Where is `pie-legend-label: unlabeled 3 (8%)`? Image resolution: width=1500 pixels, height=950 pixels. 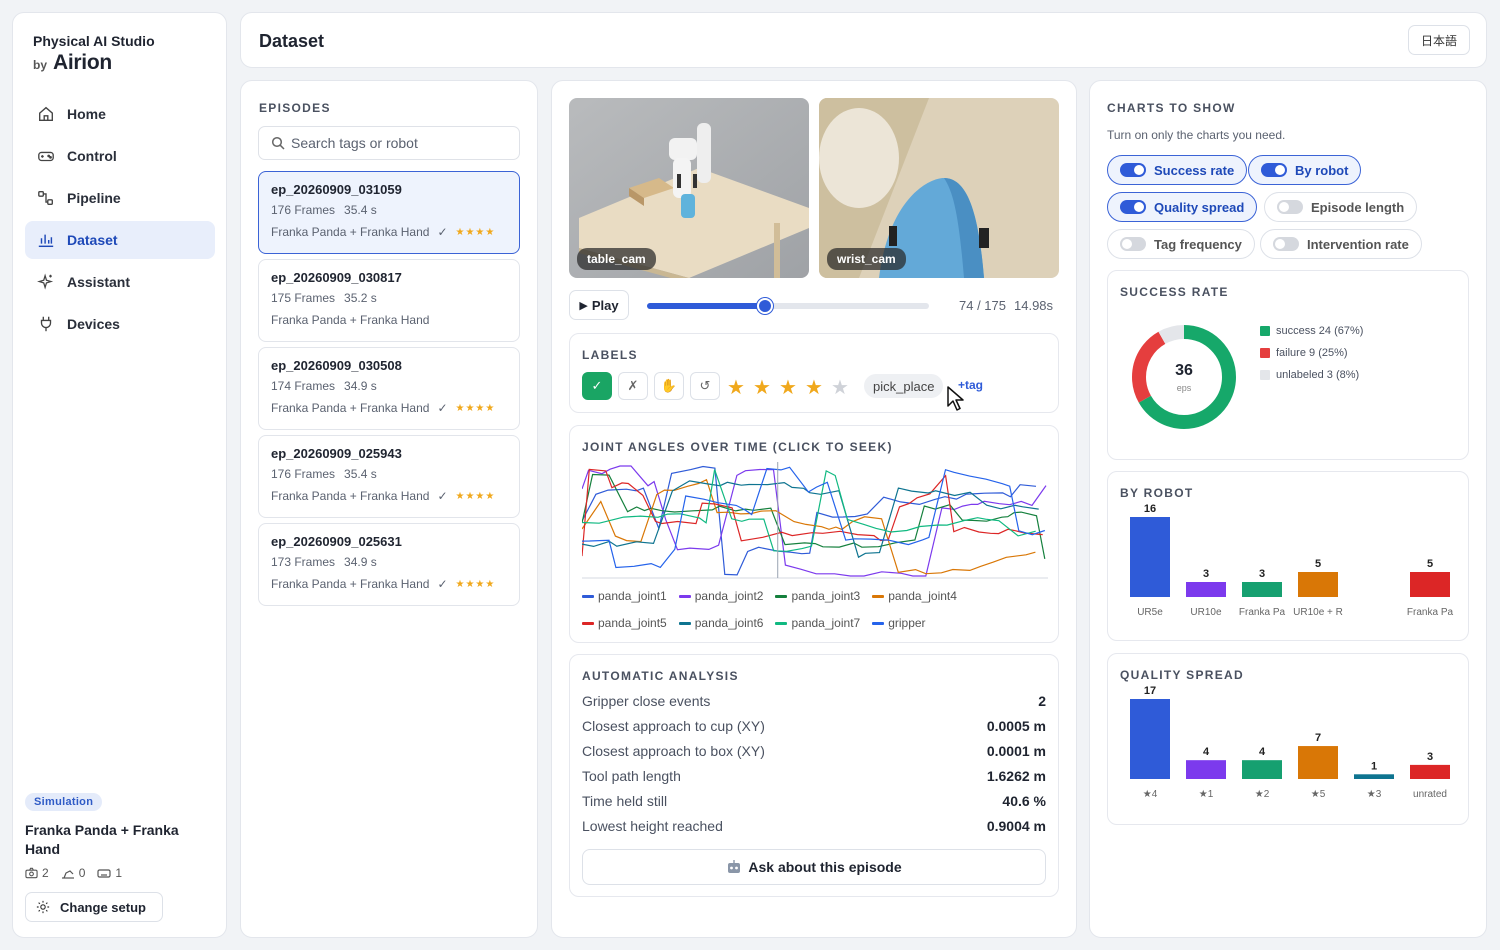 pie-legend-label: unlabeled 3 (8%) is located at coordinates (1318, 375).